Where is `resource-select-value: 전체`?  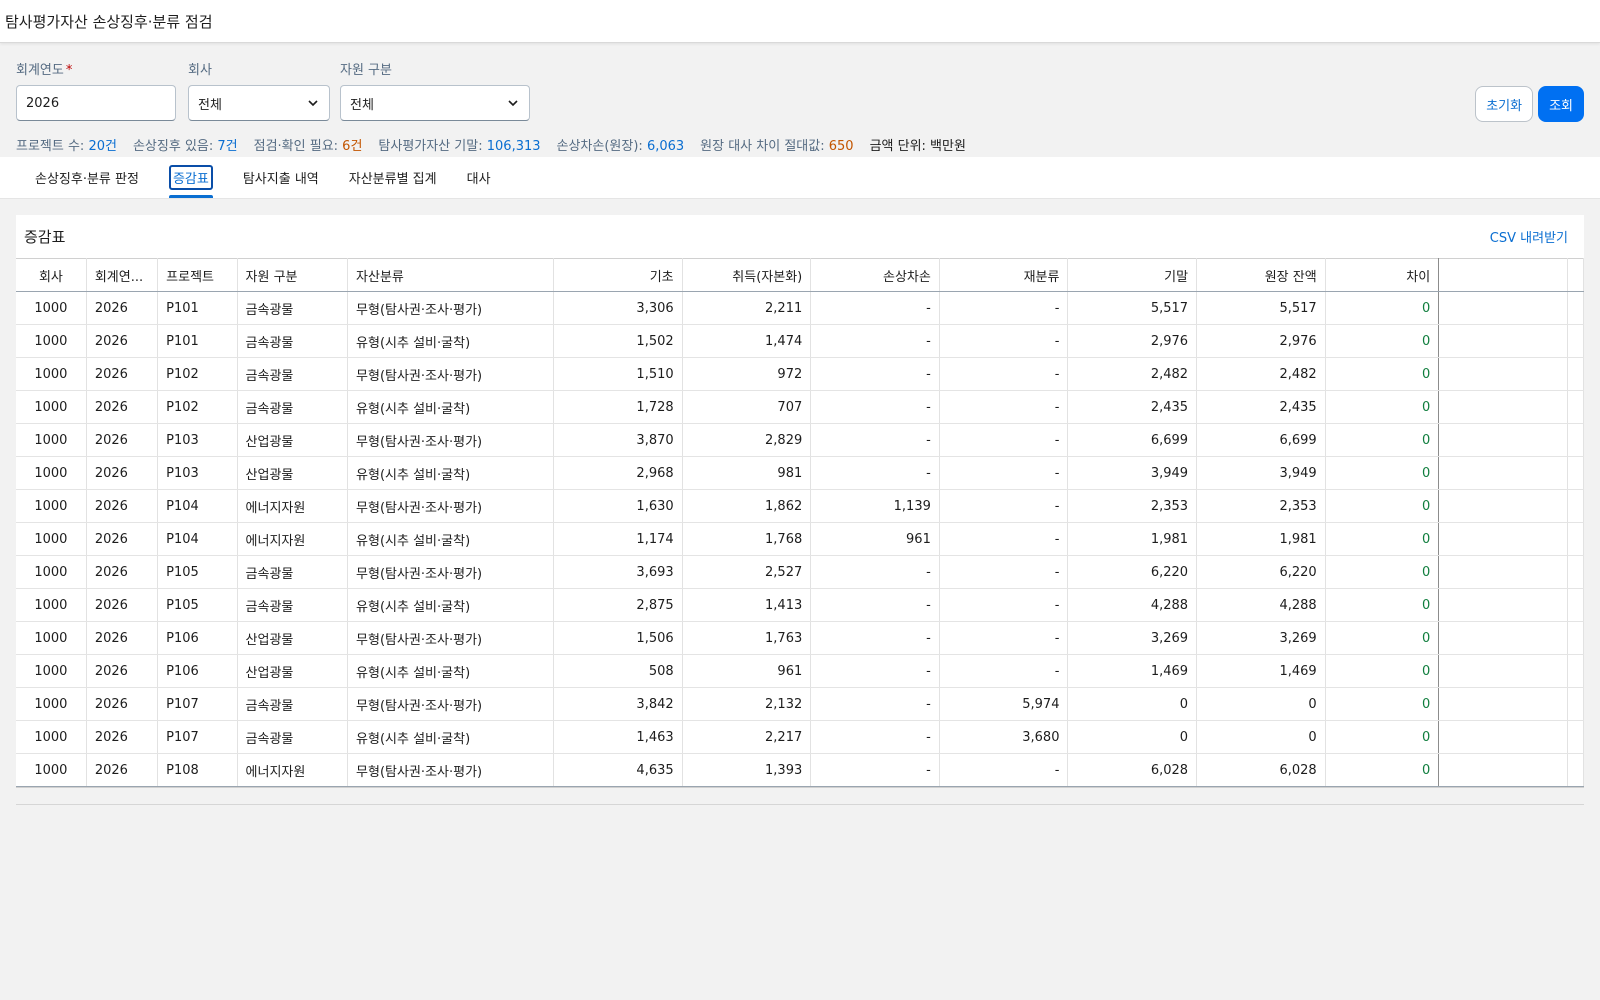
resource-select-value: 전체 is located at coordinates (362, 105).